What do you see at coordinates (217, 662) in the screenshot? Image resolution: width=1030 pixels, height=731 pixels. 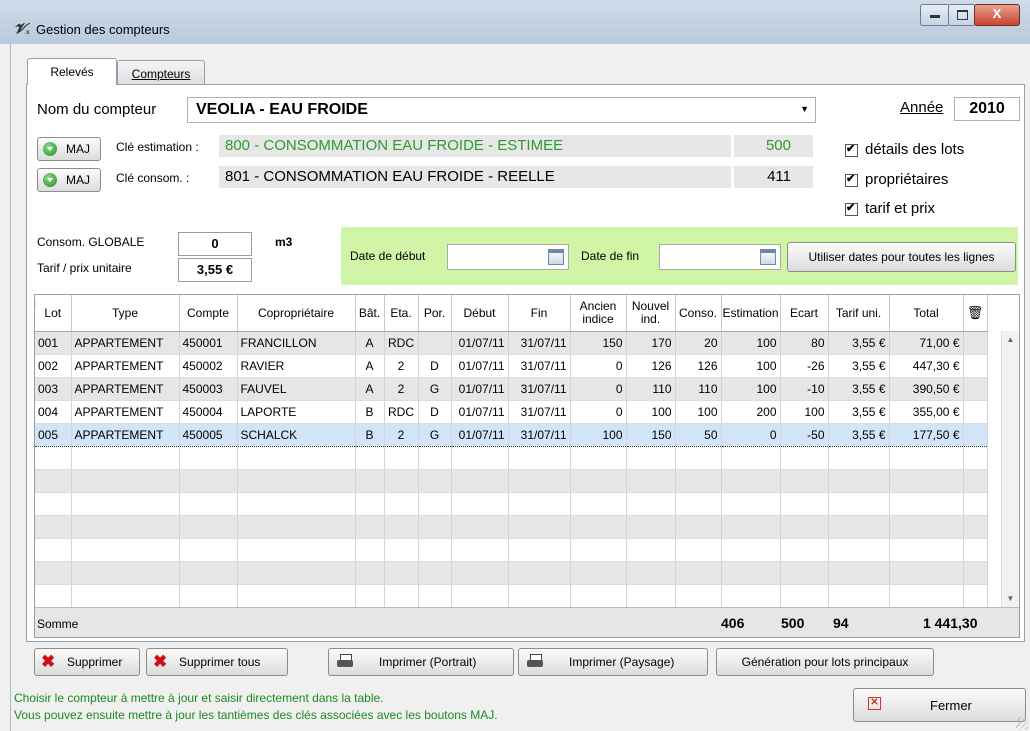 I see `supprimer-tous-button: ✖ Supprimer tous` at bounding box center [217, 662].